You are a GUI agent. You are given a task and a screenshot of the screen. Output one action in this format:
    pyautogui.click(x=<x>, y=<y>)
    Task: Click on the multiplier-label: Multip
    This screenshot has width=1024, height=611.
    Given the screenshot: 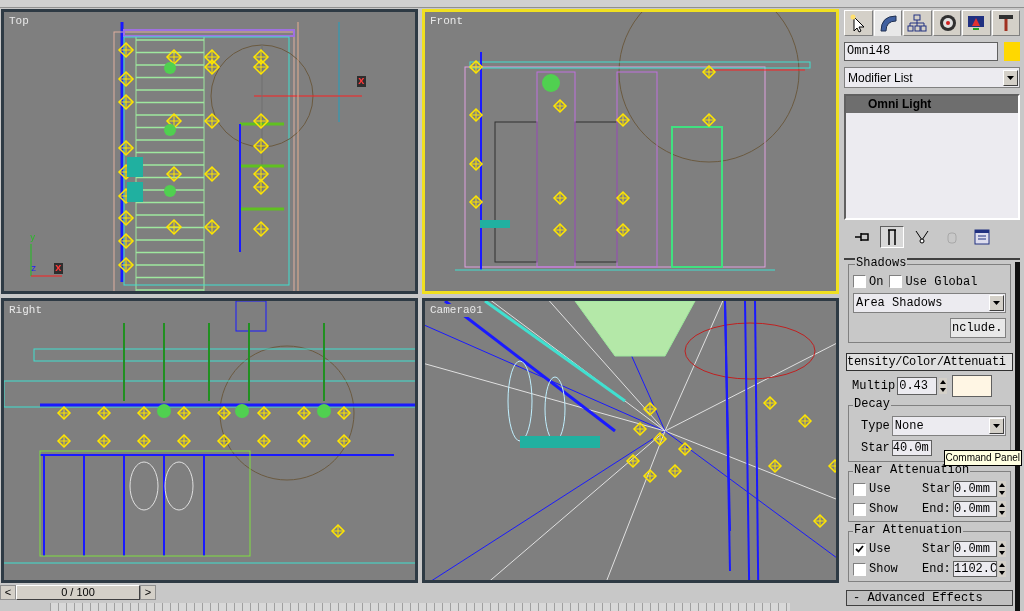 What is the action you would take?
    pyautogui.click(x=874, y=386)
    